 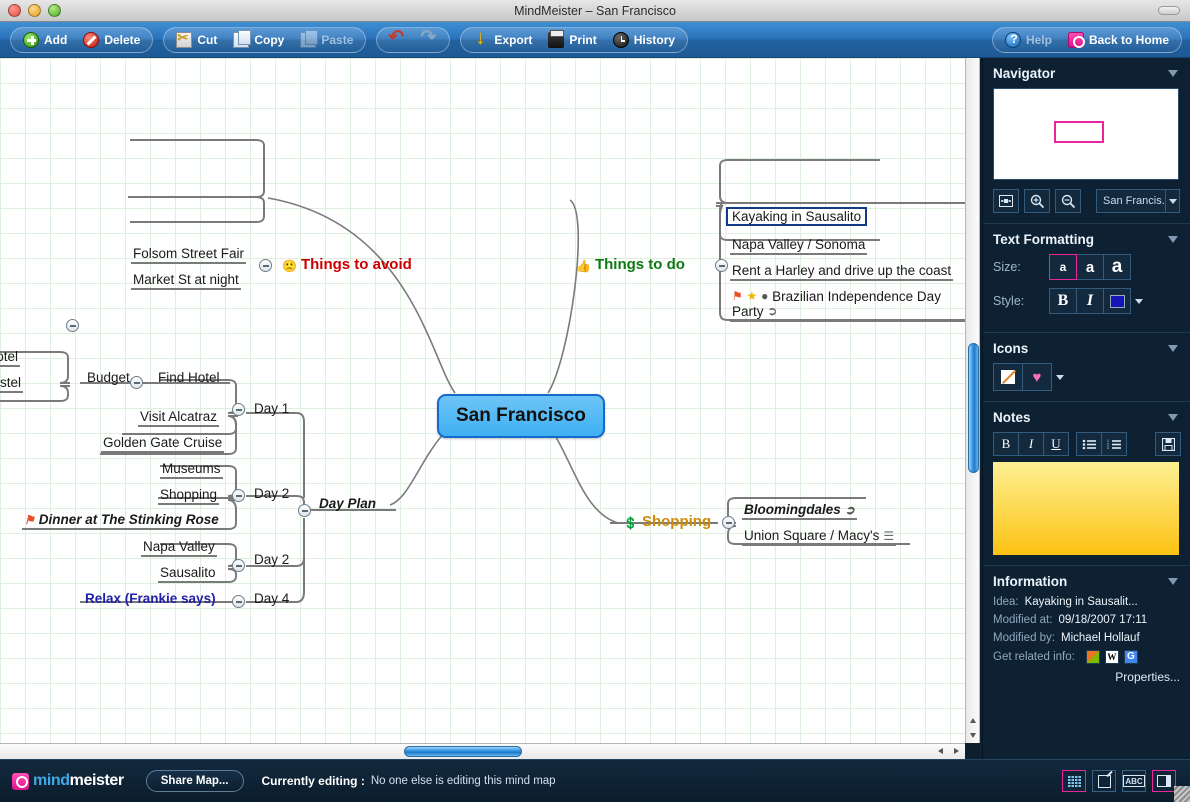 I want to click on map-node-rent-a-harley: Rent a Harley and drive up the coast, so click(x=842, y=272).